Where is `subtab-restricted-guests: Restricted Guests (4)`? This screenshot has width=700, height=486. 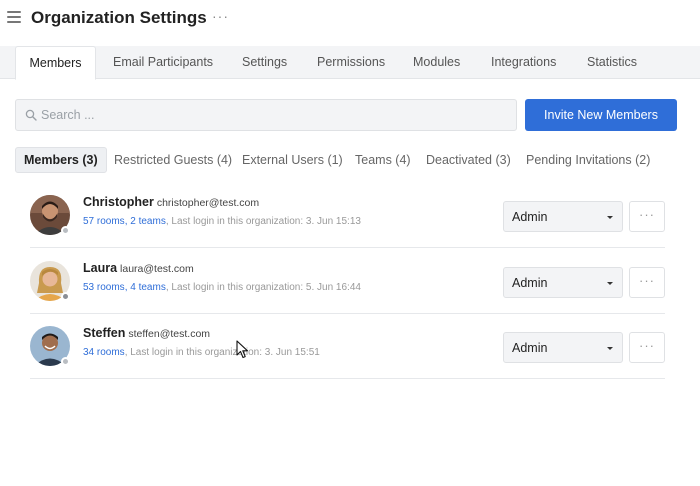 subtab-restricted-guests: Restricted Guests (4) is located at coordinates (173, 160).